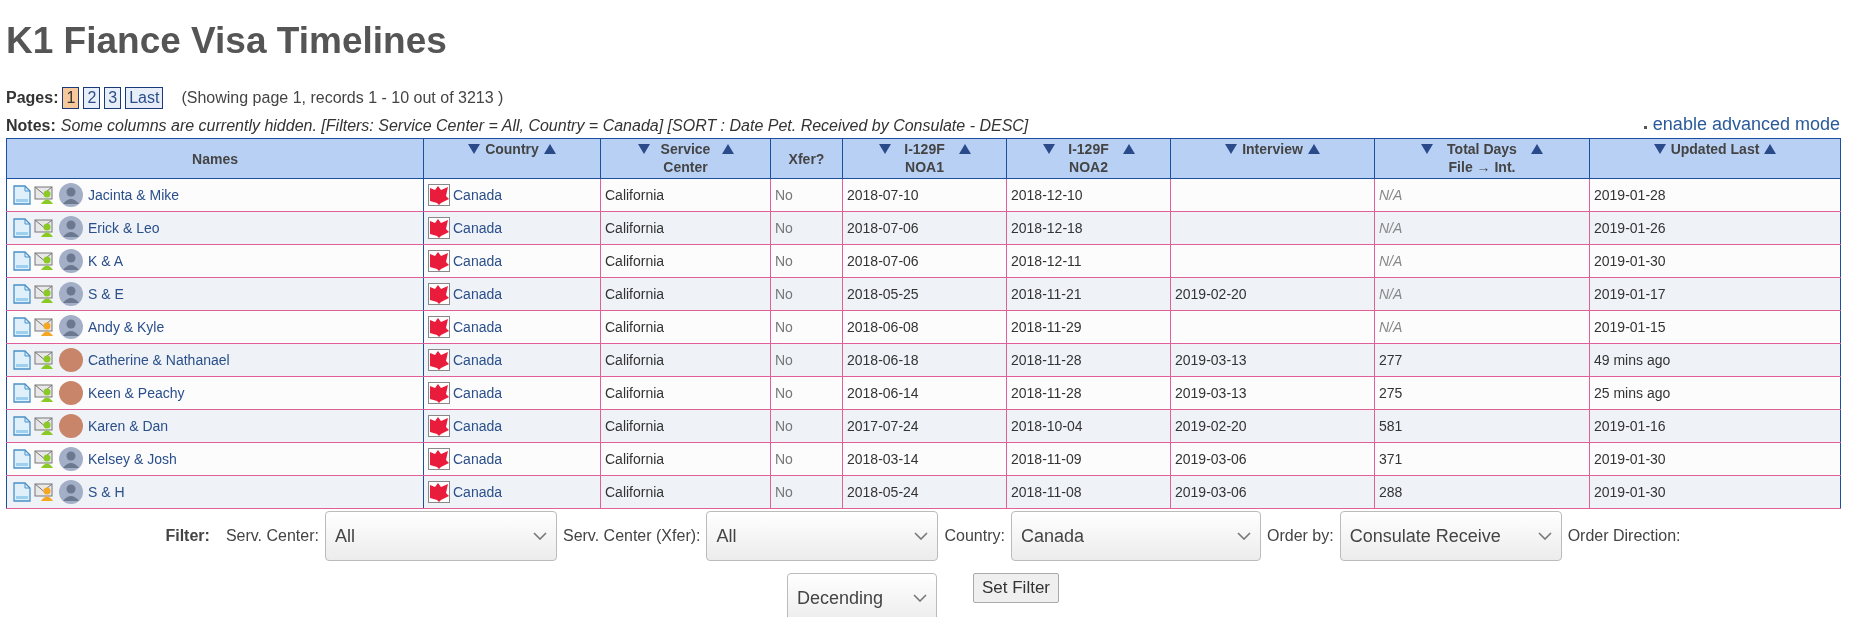 This screenshot has width=1851, height=617. Describe the element at coordinates (106, 294) in the screenshot. I see `names-link: S & E` at that location.